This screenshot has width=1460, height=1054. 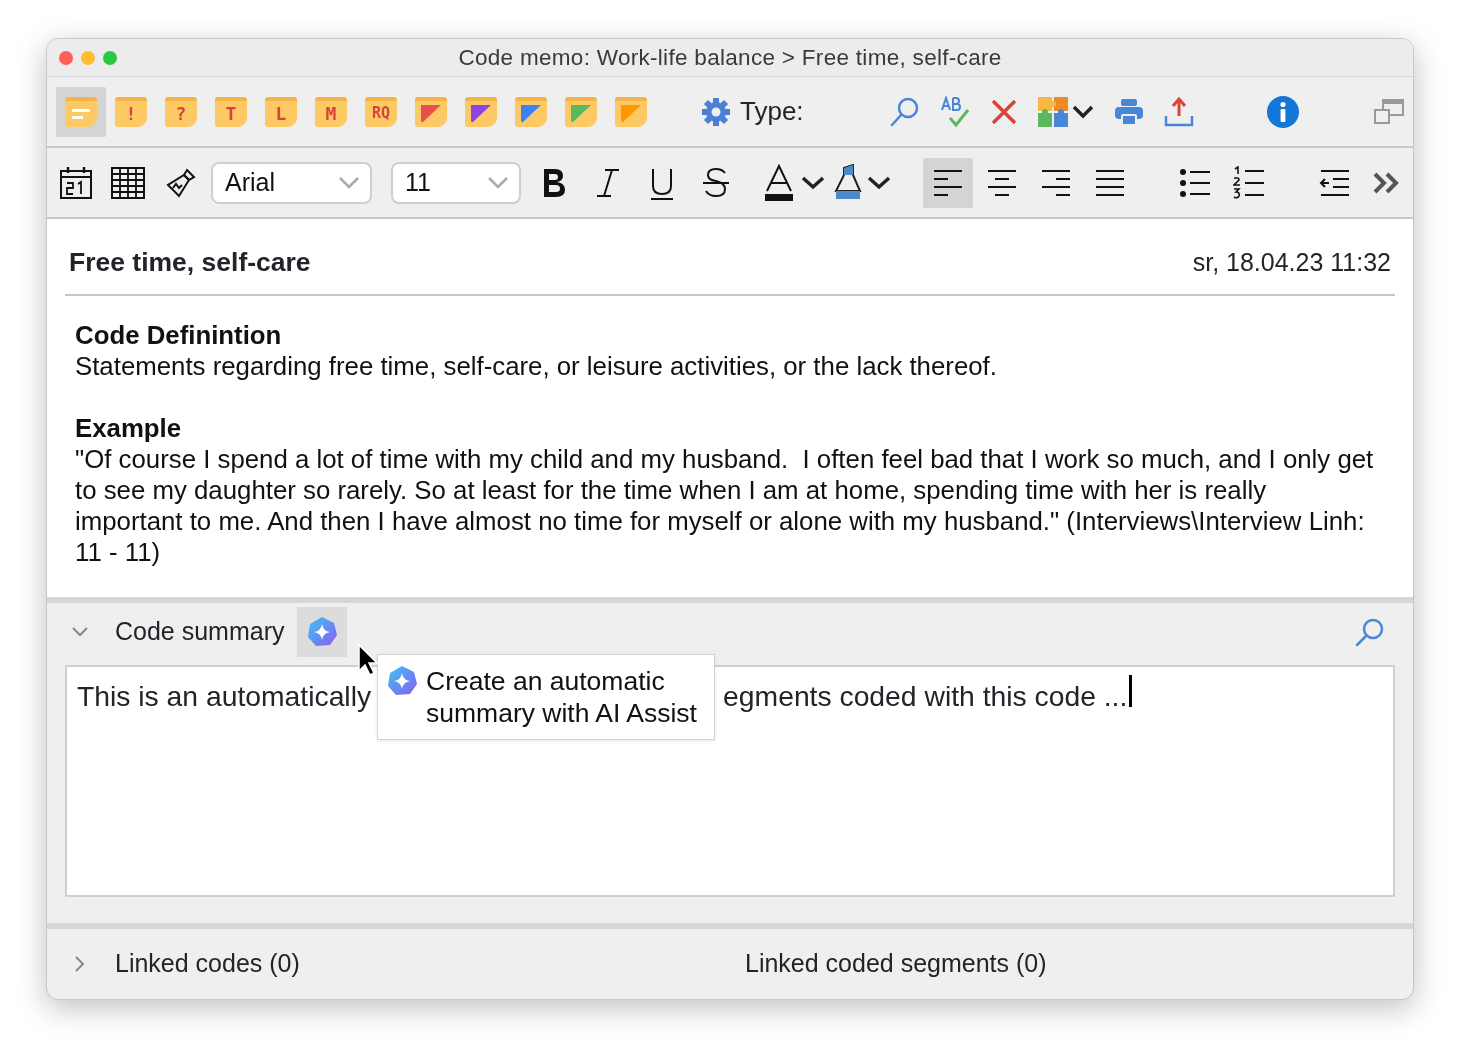 I want to click on linked-codes-label: Linked codes (0), so click(x=430, y=964).